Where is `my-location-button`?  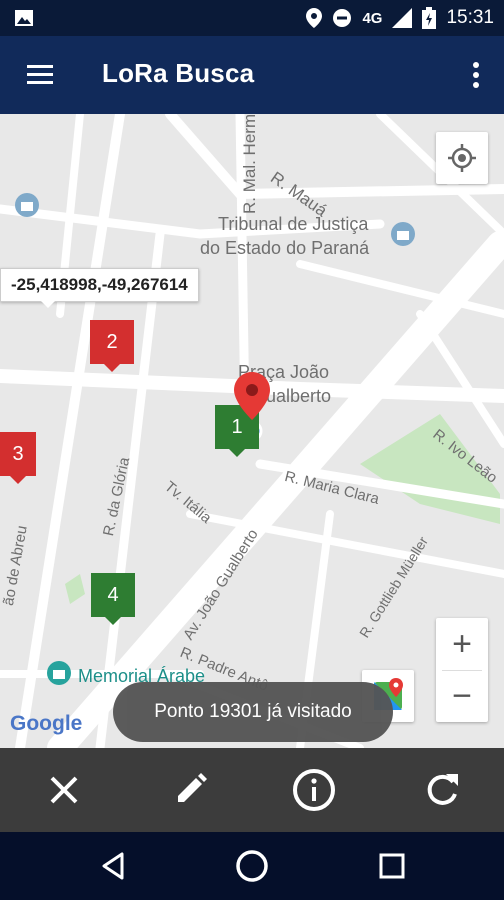 my-location-button is located at coordinates (462, 158).